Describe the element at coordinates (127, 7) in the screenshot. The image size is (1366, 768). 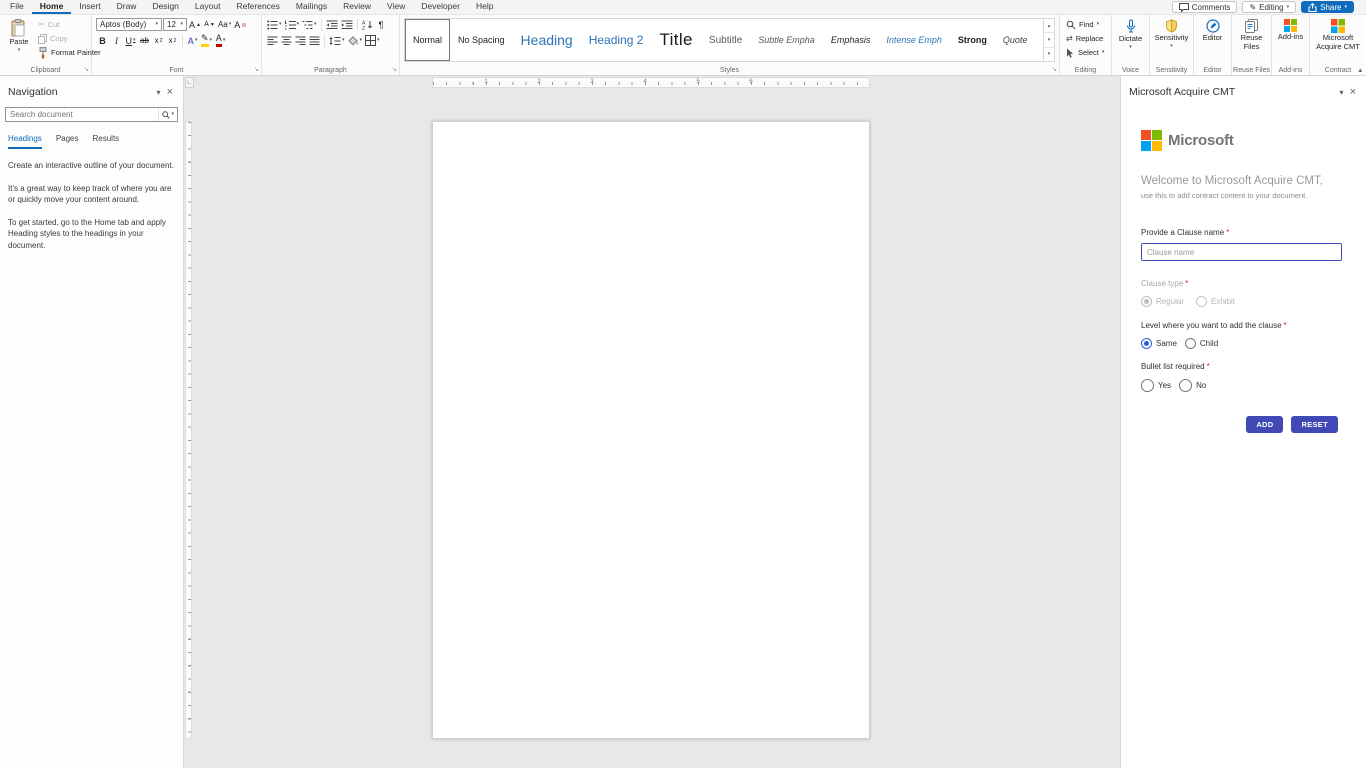
I see `tab-draw: Draw` at that location.